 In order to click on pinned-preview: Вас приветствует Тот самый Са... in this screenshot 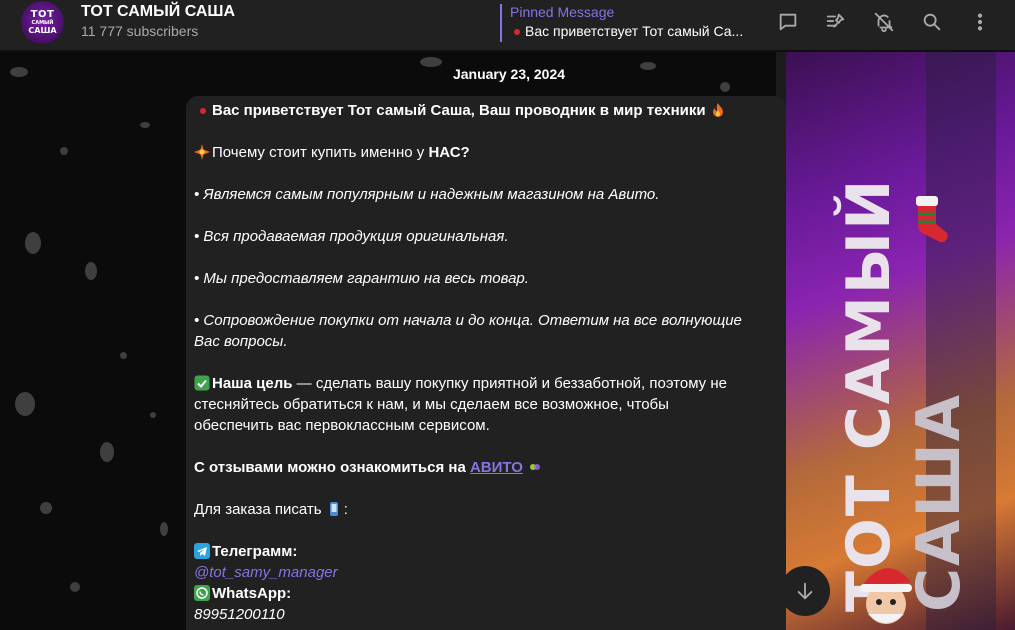, I will do `click(630, 31)`.